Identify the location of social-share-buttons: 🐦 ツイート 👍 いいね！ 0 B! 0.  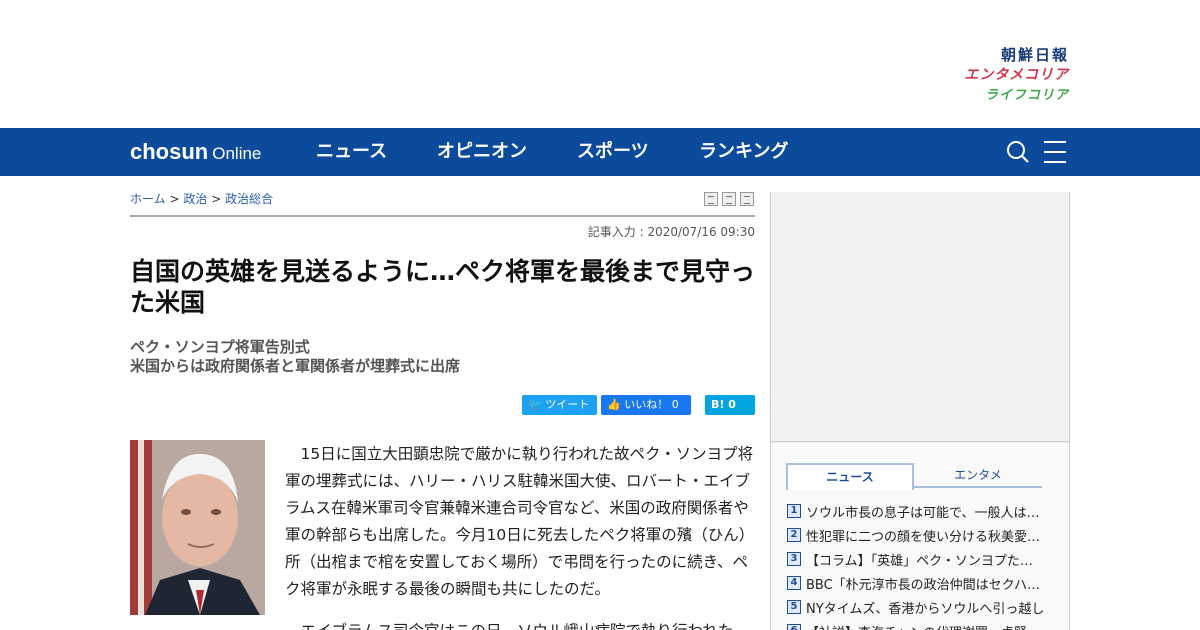
(640, 405).